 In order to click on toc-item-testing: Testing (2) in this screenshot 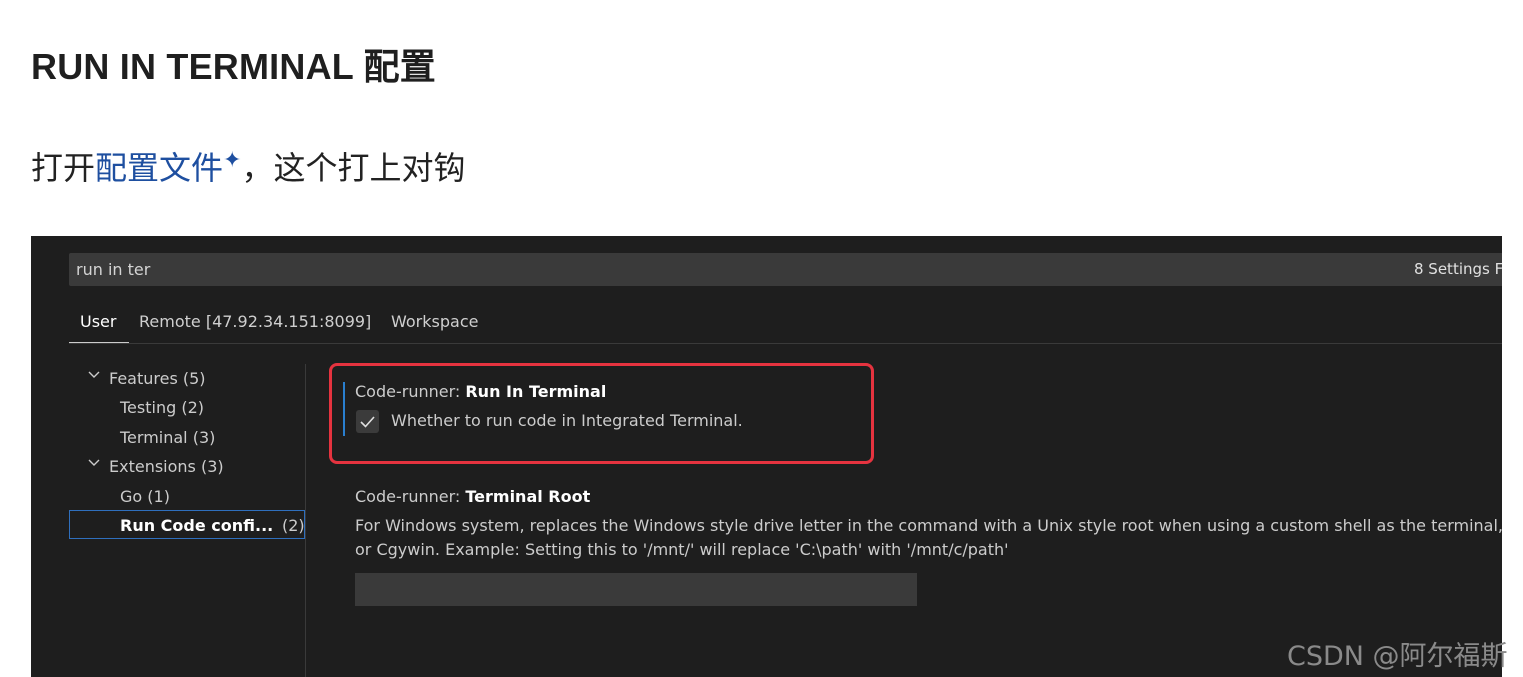, I will do `click(187, 407)`.